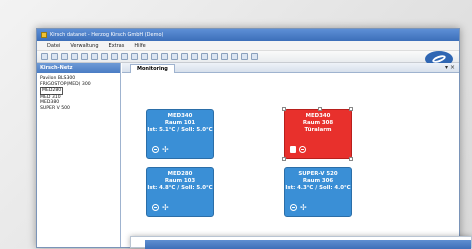  Describe the element at coordinates (54, 56) in the screenshot. I see `toolbar-open-icon` at that location.